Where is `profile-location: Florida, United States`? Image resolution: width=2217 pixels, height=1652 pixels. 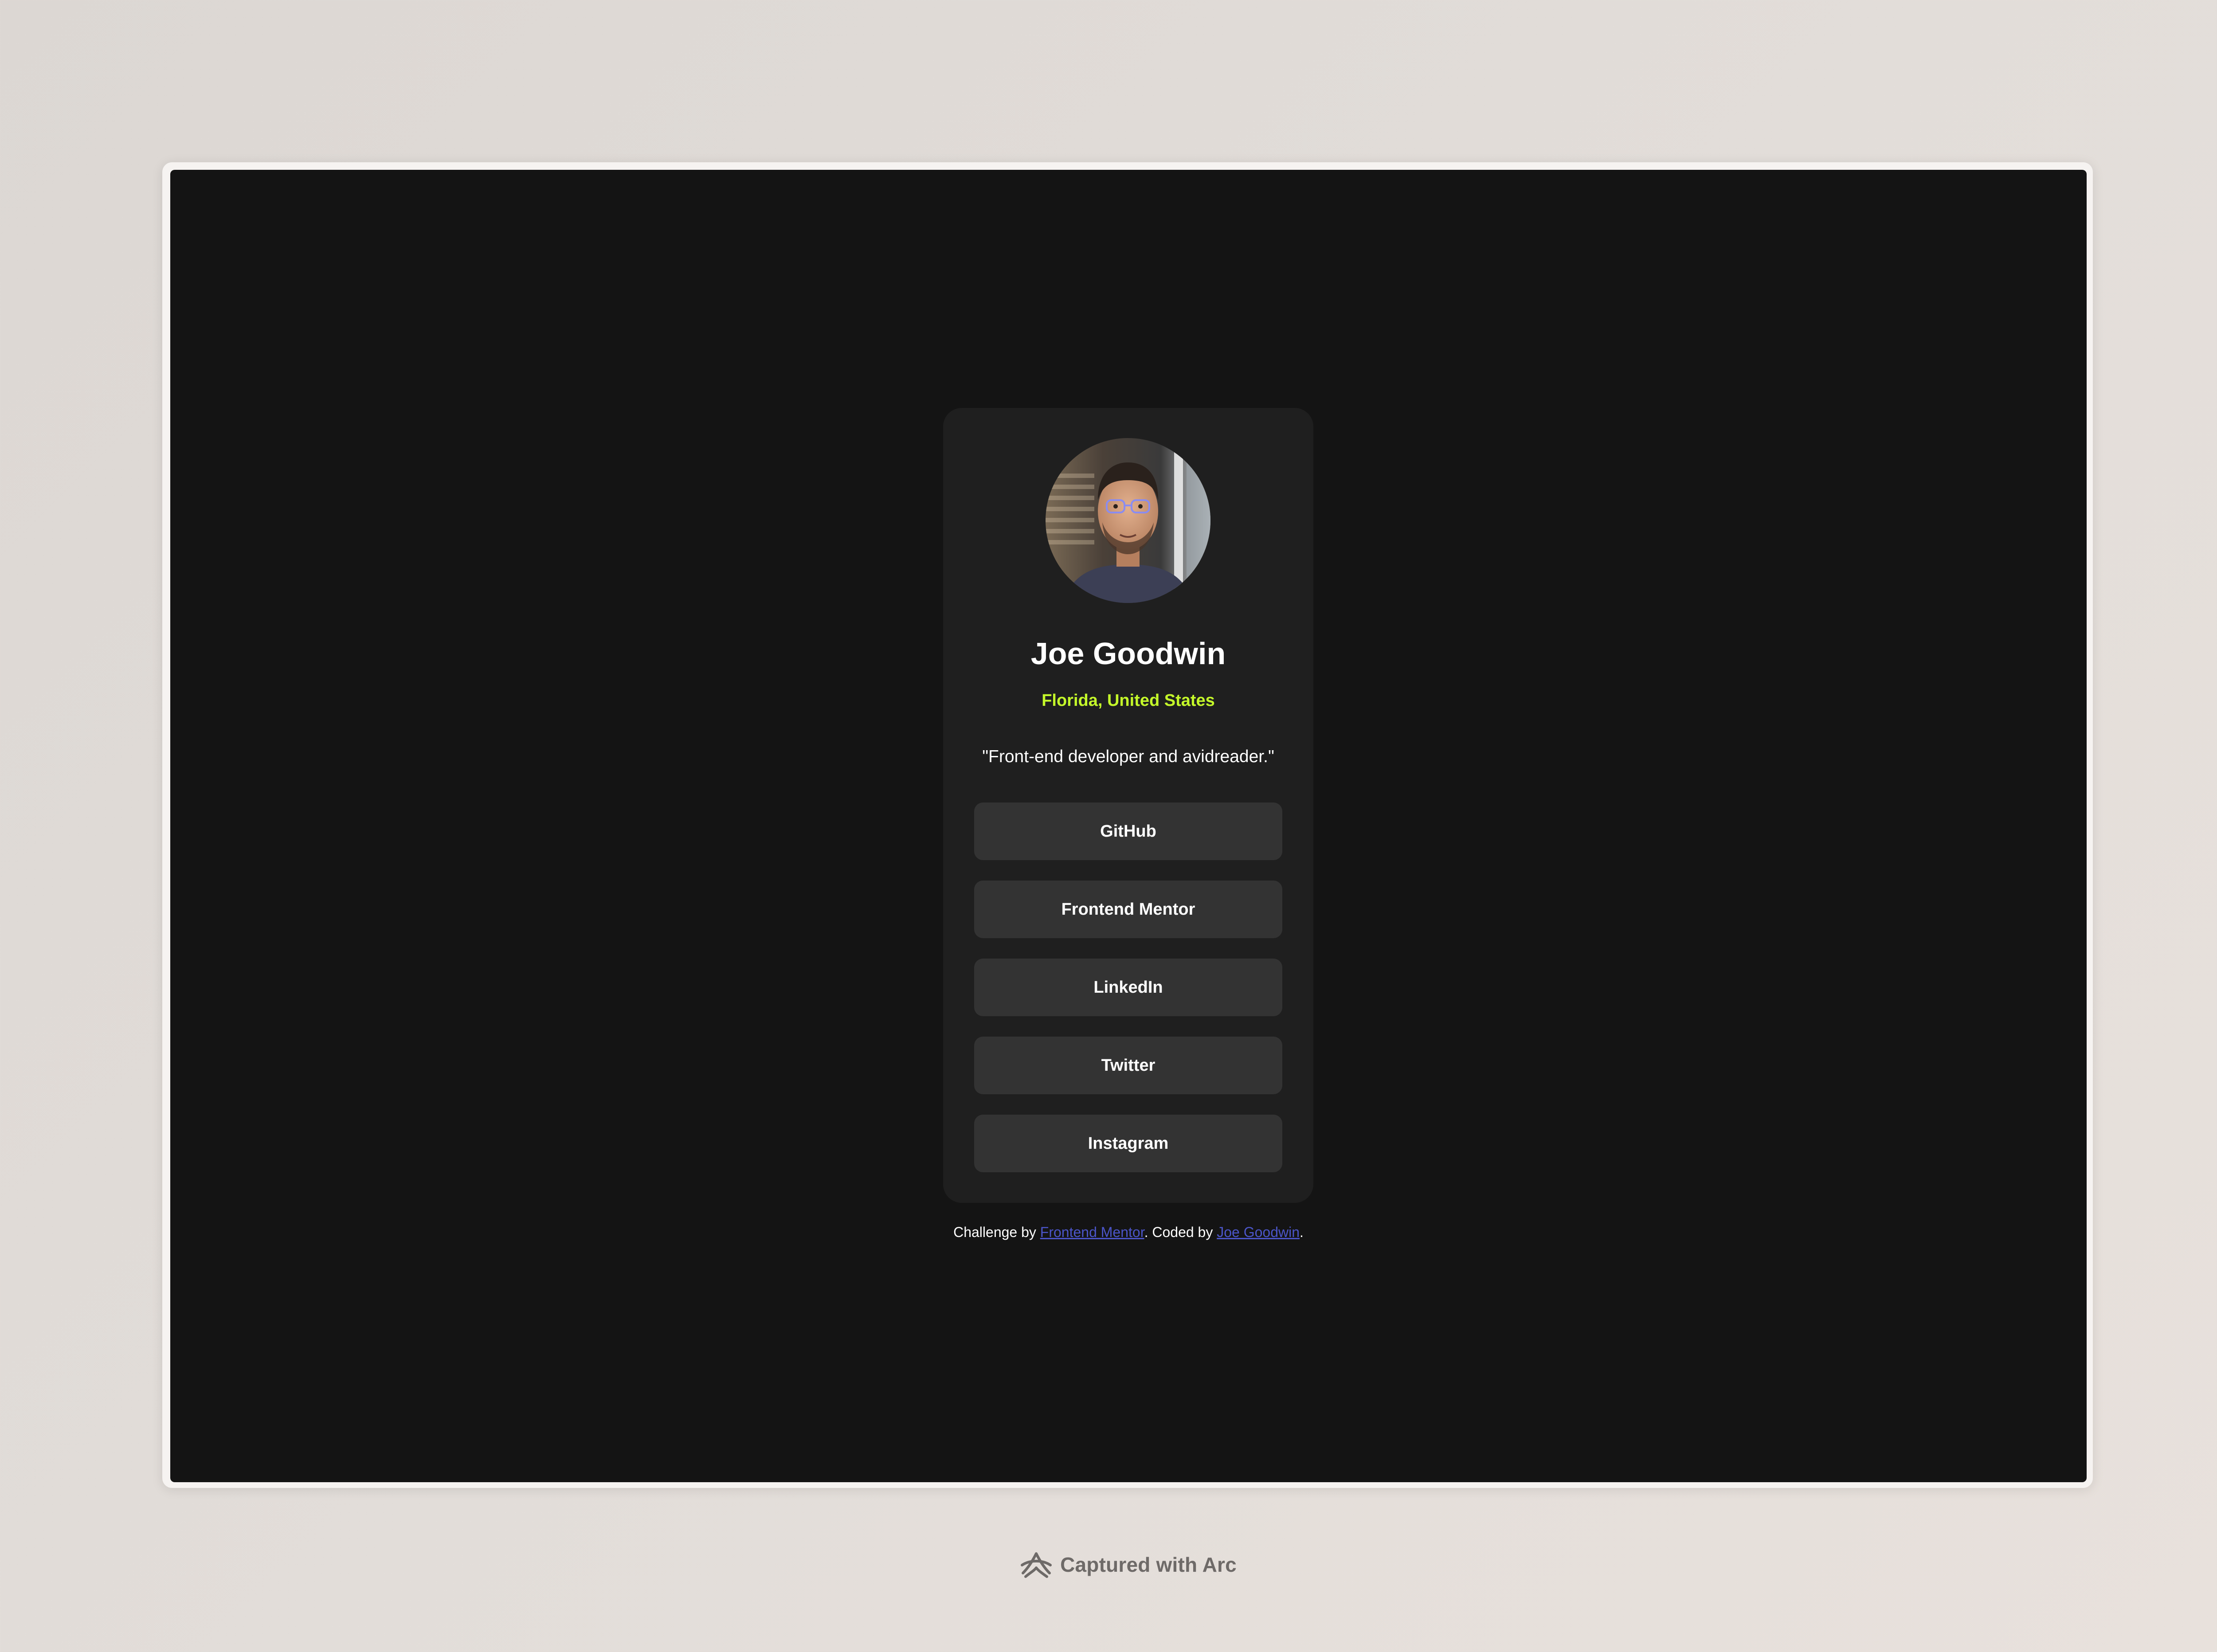 profile-location: Florida, United States is located at coordinates (1128, 700).